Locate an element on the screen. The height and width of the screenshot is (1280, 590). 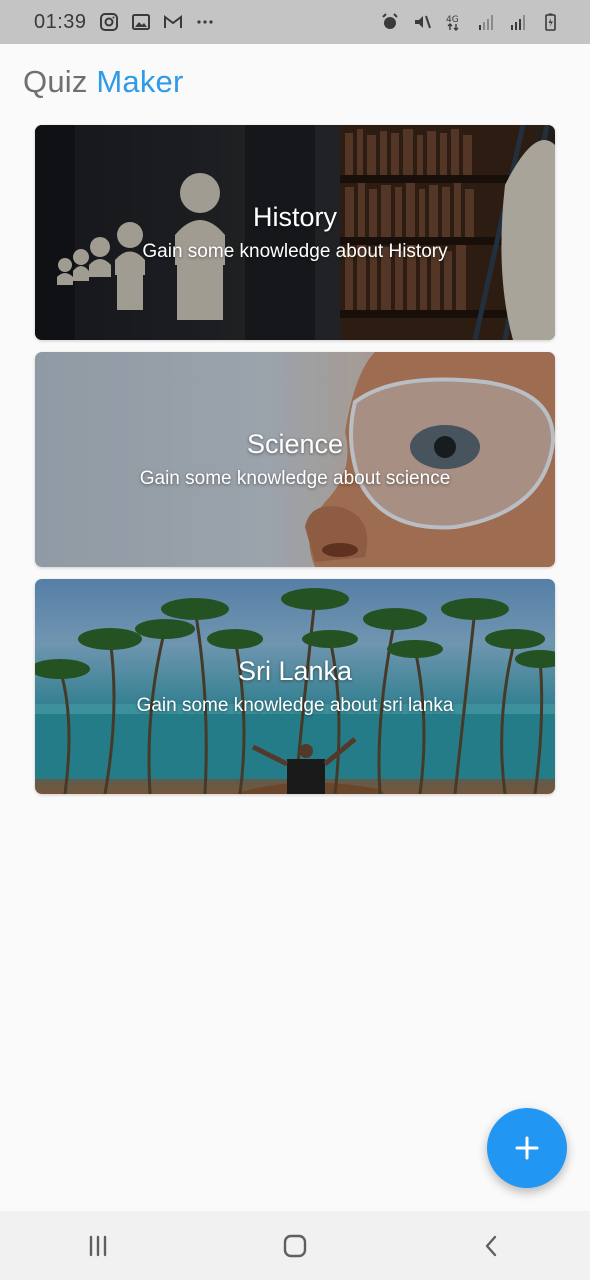
back-button is located at coordinates (492, 1246).